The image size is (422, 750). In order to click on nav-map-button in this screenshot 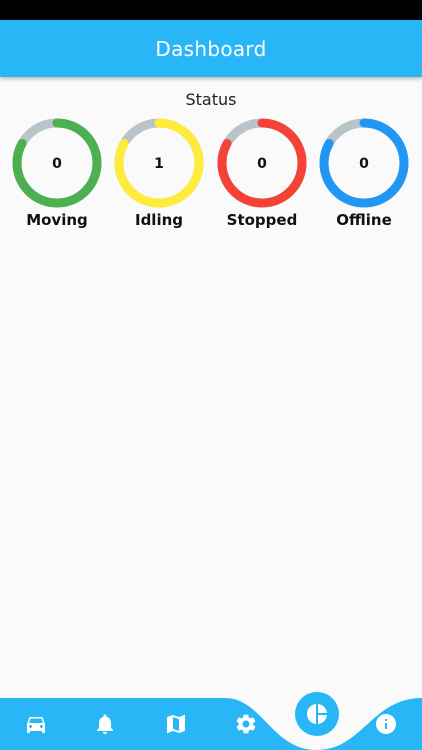, I will do `click(176, 724)`.